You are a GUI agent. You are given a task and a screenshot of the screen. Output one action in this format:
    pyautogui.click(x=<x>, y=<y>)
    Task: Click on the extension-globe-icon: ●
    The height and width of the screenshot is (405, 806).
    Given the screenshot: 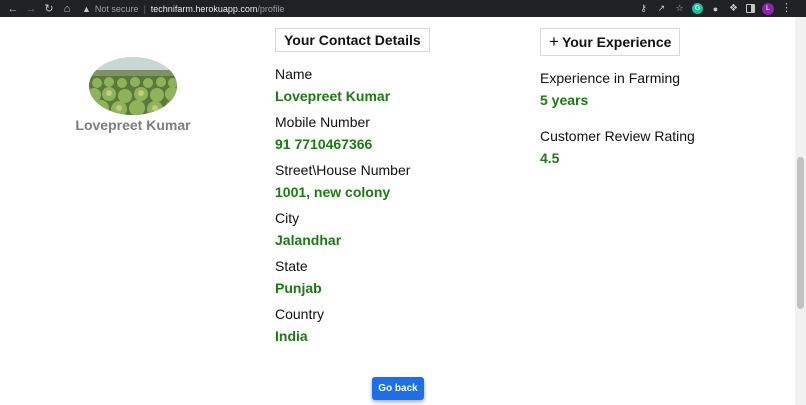 What is the action you would take?
    pyautogui.click(x=715, y=8)
    